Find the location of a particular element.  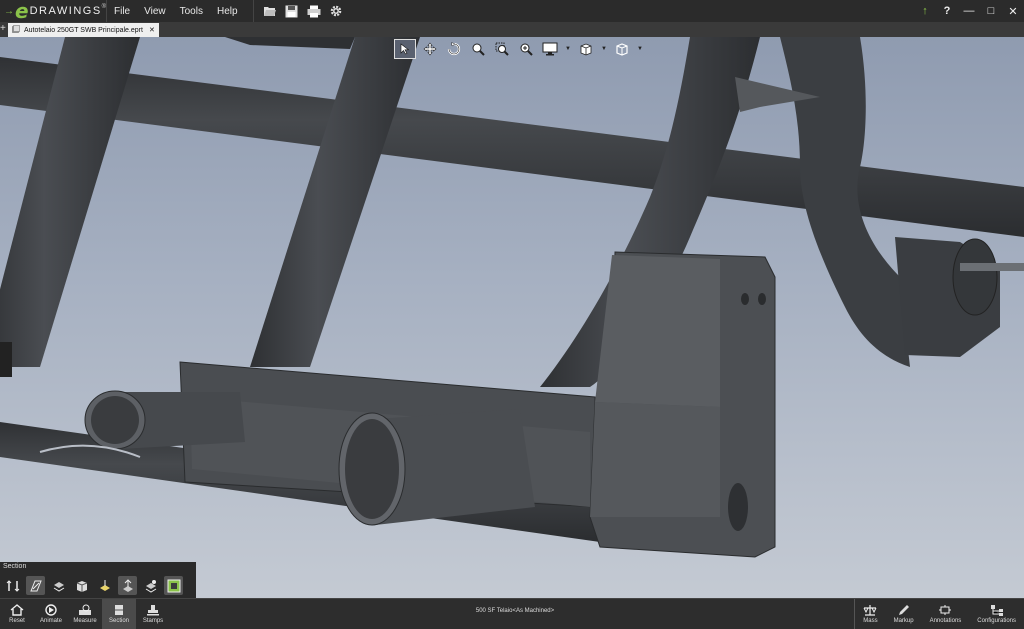

annotations-label: Annotations is located at coordinates (945, 621).